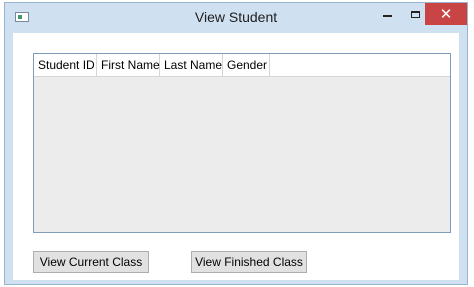 The image size is (474, 287). I want to click on minimize-icon, so click(387, 16).